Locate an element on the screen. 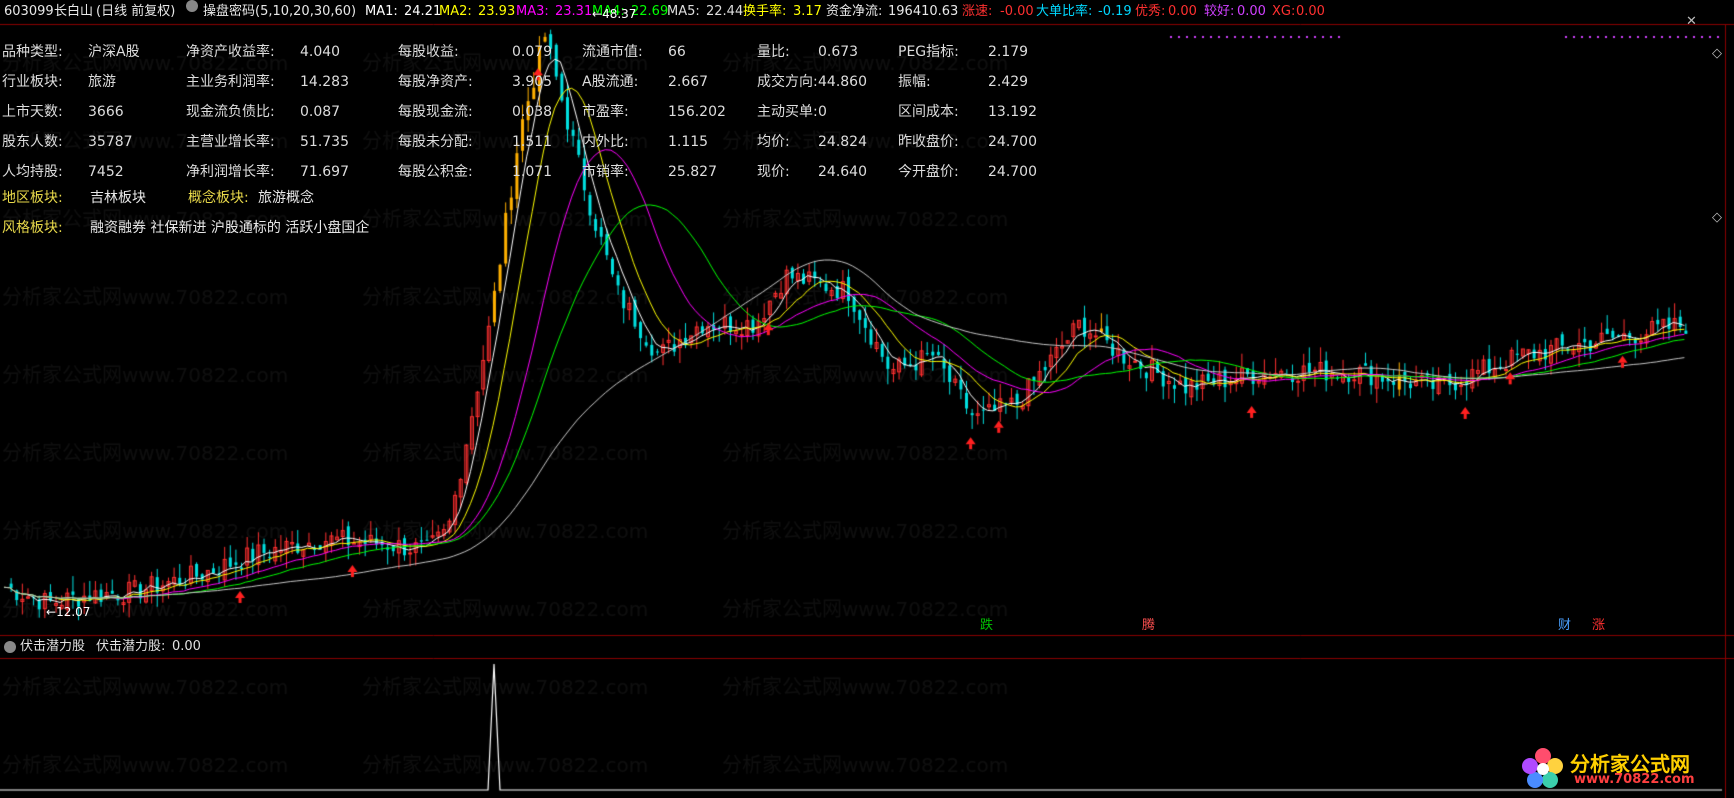 This screenshot has height=798, width=1734. low-price-mark: ←12.07 is located at coordinates (68, 612).